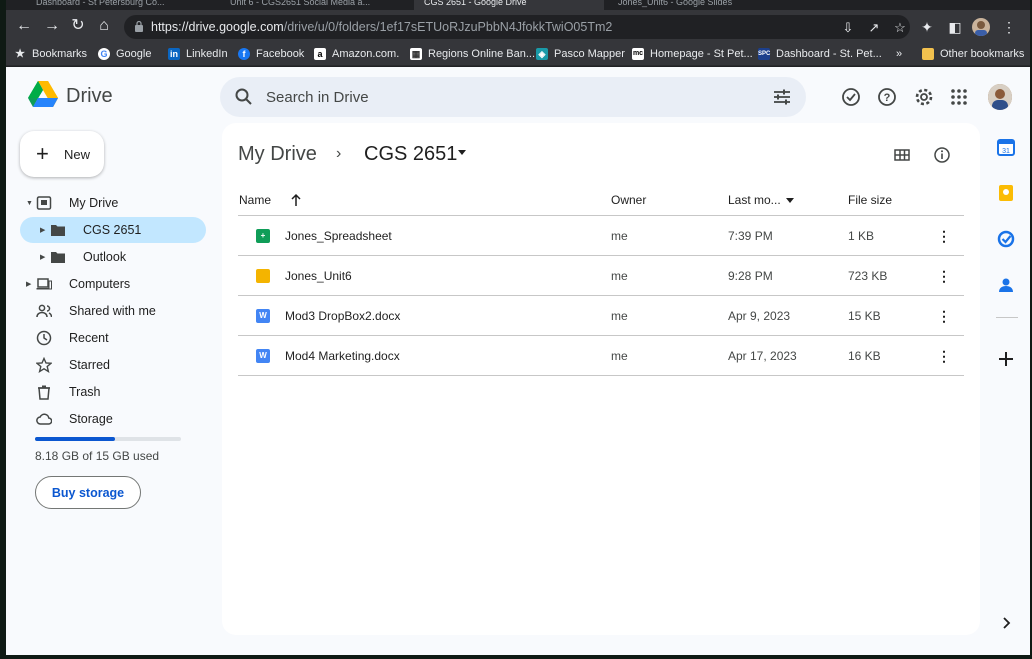 The width and height of the screenshot is (1032, 659). Describe the element at coordinates (62, 154) in the screenshot. I see `new-button: + New` at that location.